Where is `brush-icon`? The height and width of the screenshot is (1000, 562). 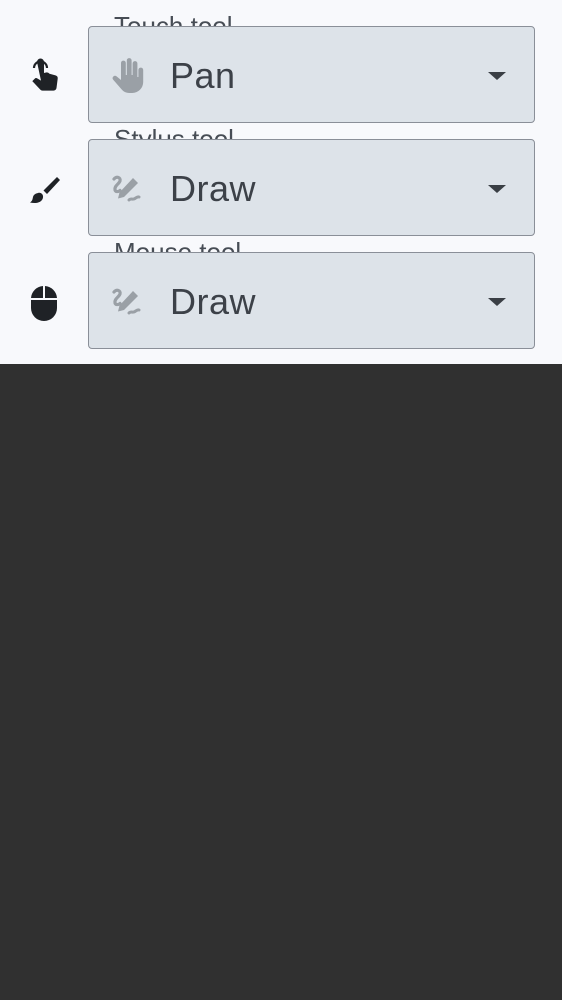
brush-icon is located at coordinates (44, 190).